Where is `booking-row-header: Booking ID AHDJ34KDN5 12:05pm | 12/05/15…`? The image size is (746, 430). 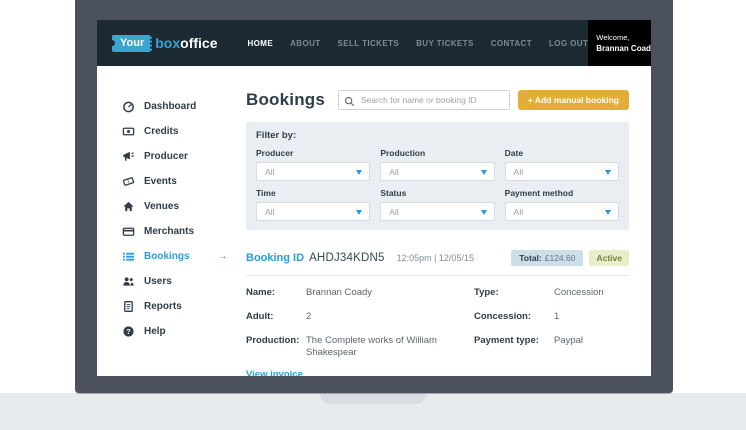
booking-row-header: Booking ID AHDJ34KDN5 12:05pm | 12/05/15… is located at coordinates (437, 258).